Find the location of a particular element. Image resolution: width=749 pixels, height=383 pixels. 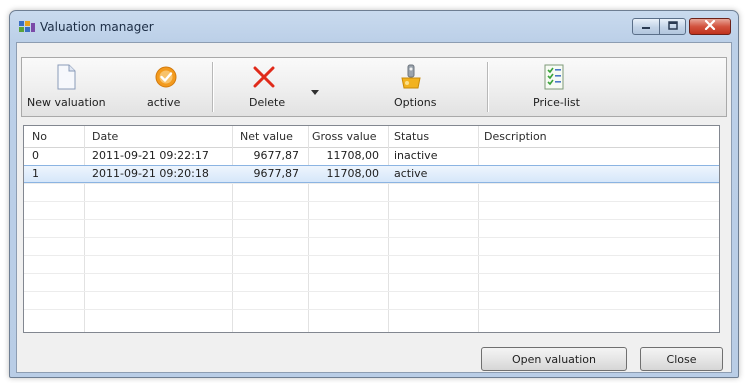

minimize-button is located at coordinates (646, 26).